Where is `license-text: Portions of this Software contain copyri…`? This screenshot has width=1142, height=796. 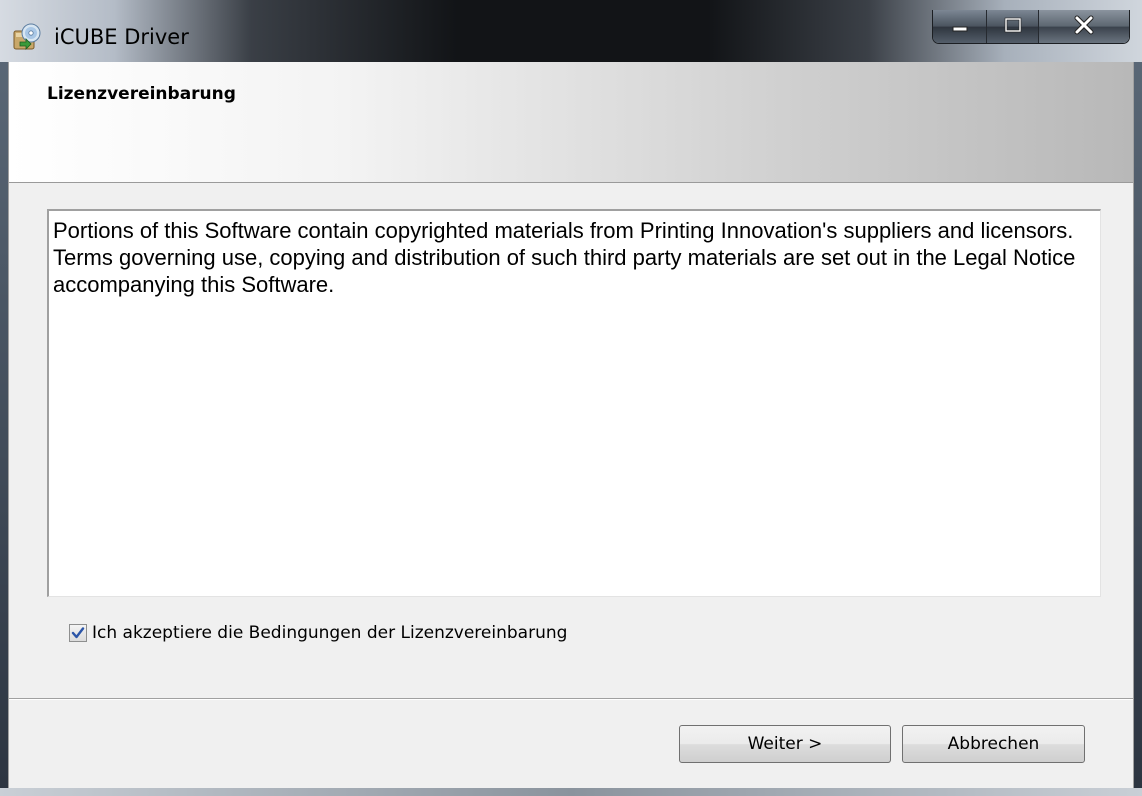 license-text: Portions of this Software contain copyri… is located at coordinates (564, 257).